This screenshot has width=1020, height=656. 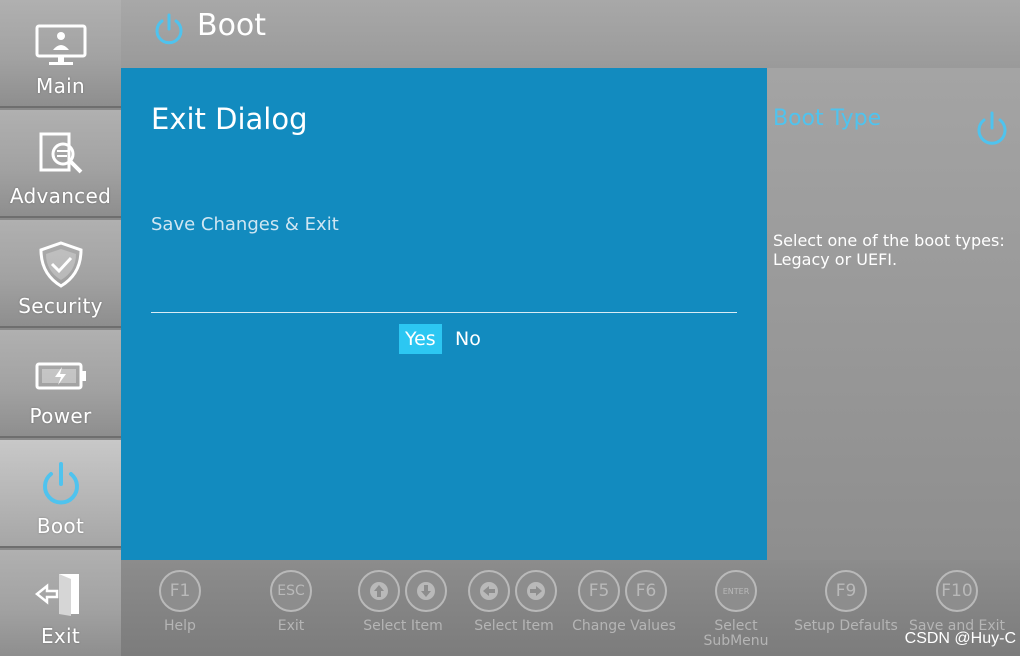 What do you see at coordinates (245, 224) in the screenshot?
I see `dialog-message: Save Changes & Exit` at bounding box center [245, 224].